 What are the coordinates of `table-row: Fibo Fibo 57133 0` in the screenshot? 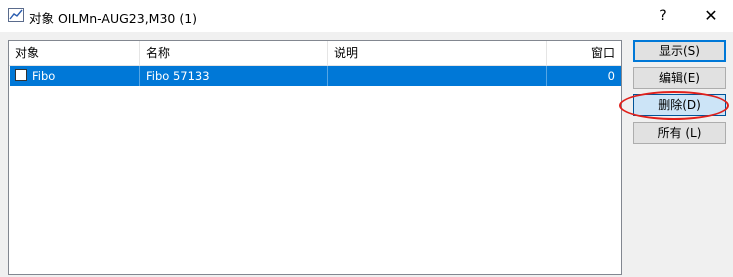 It's located at (315, 76).